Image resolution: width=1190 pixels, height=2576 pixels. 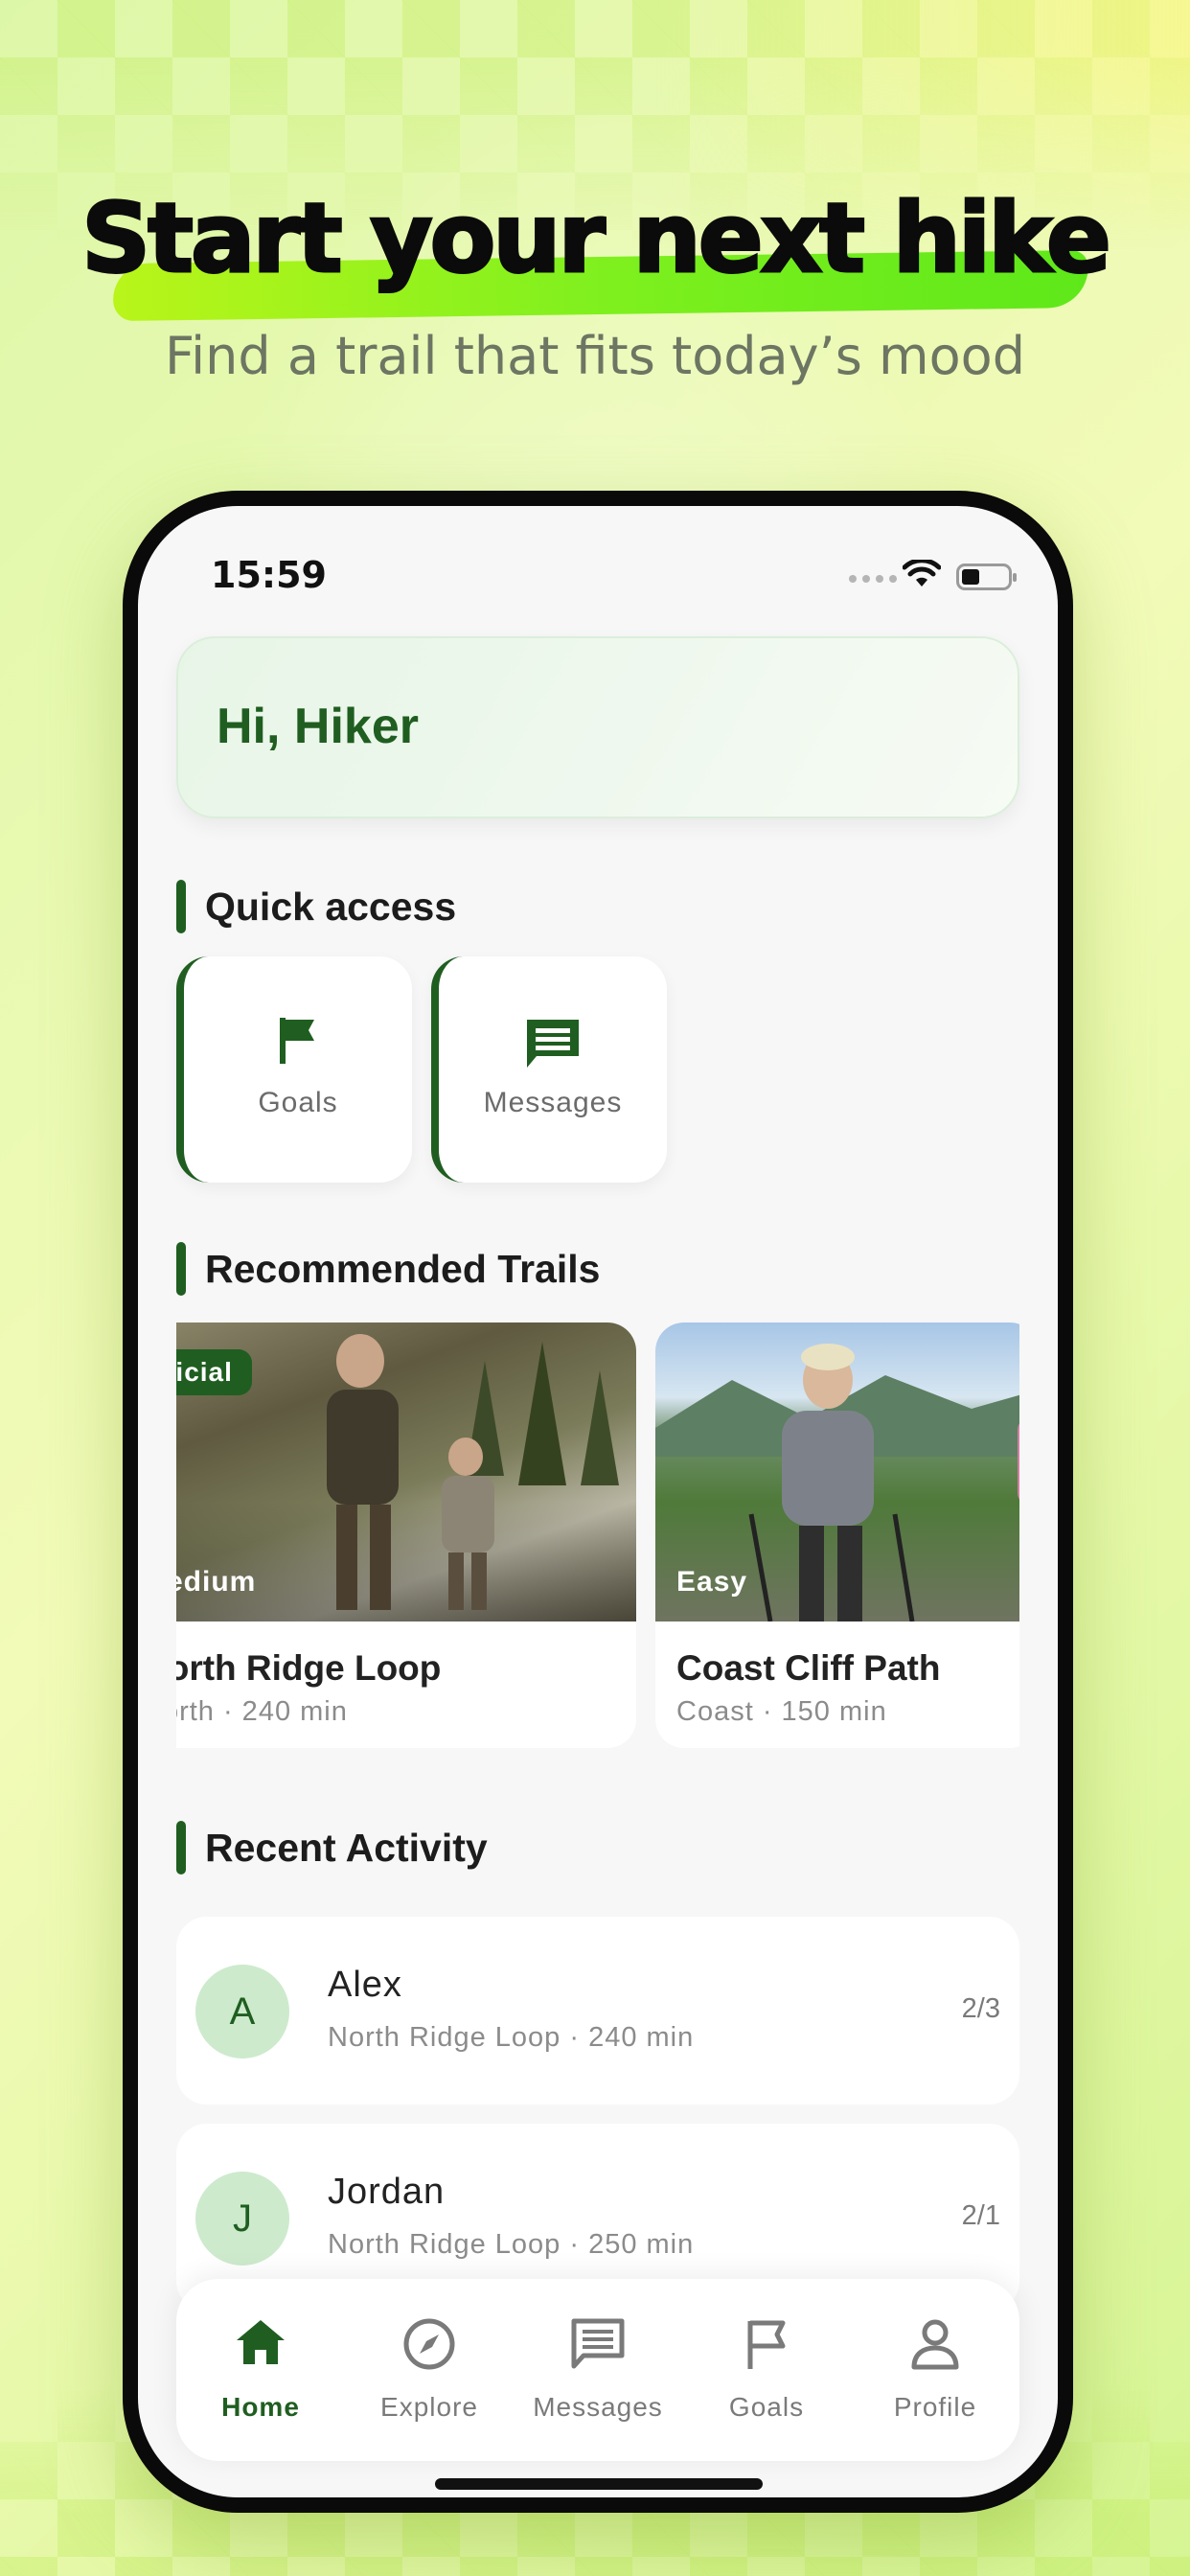 I want to click on tab-goals: Goals, so click(x=766, y=2370).